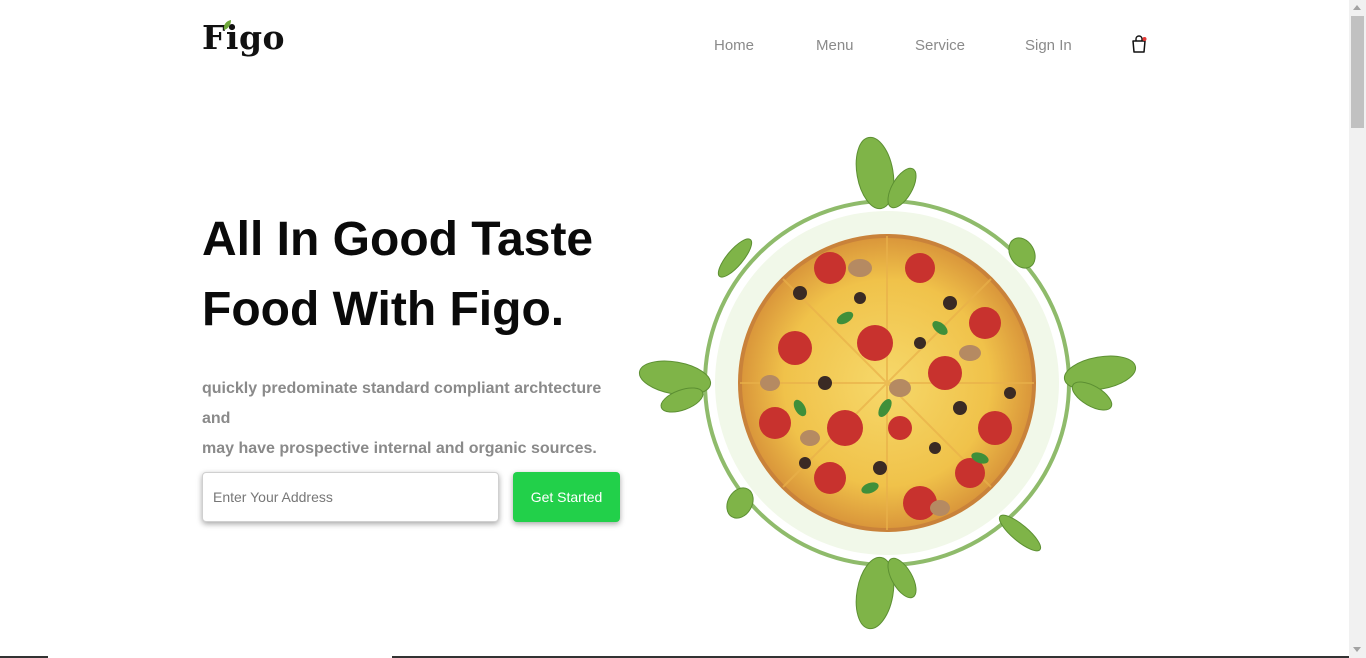 The width and height of the screenshot is (1366, 658). I want to click on brand-logo: Figo, so click(243, 37).